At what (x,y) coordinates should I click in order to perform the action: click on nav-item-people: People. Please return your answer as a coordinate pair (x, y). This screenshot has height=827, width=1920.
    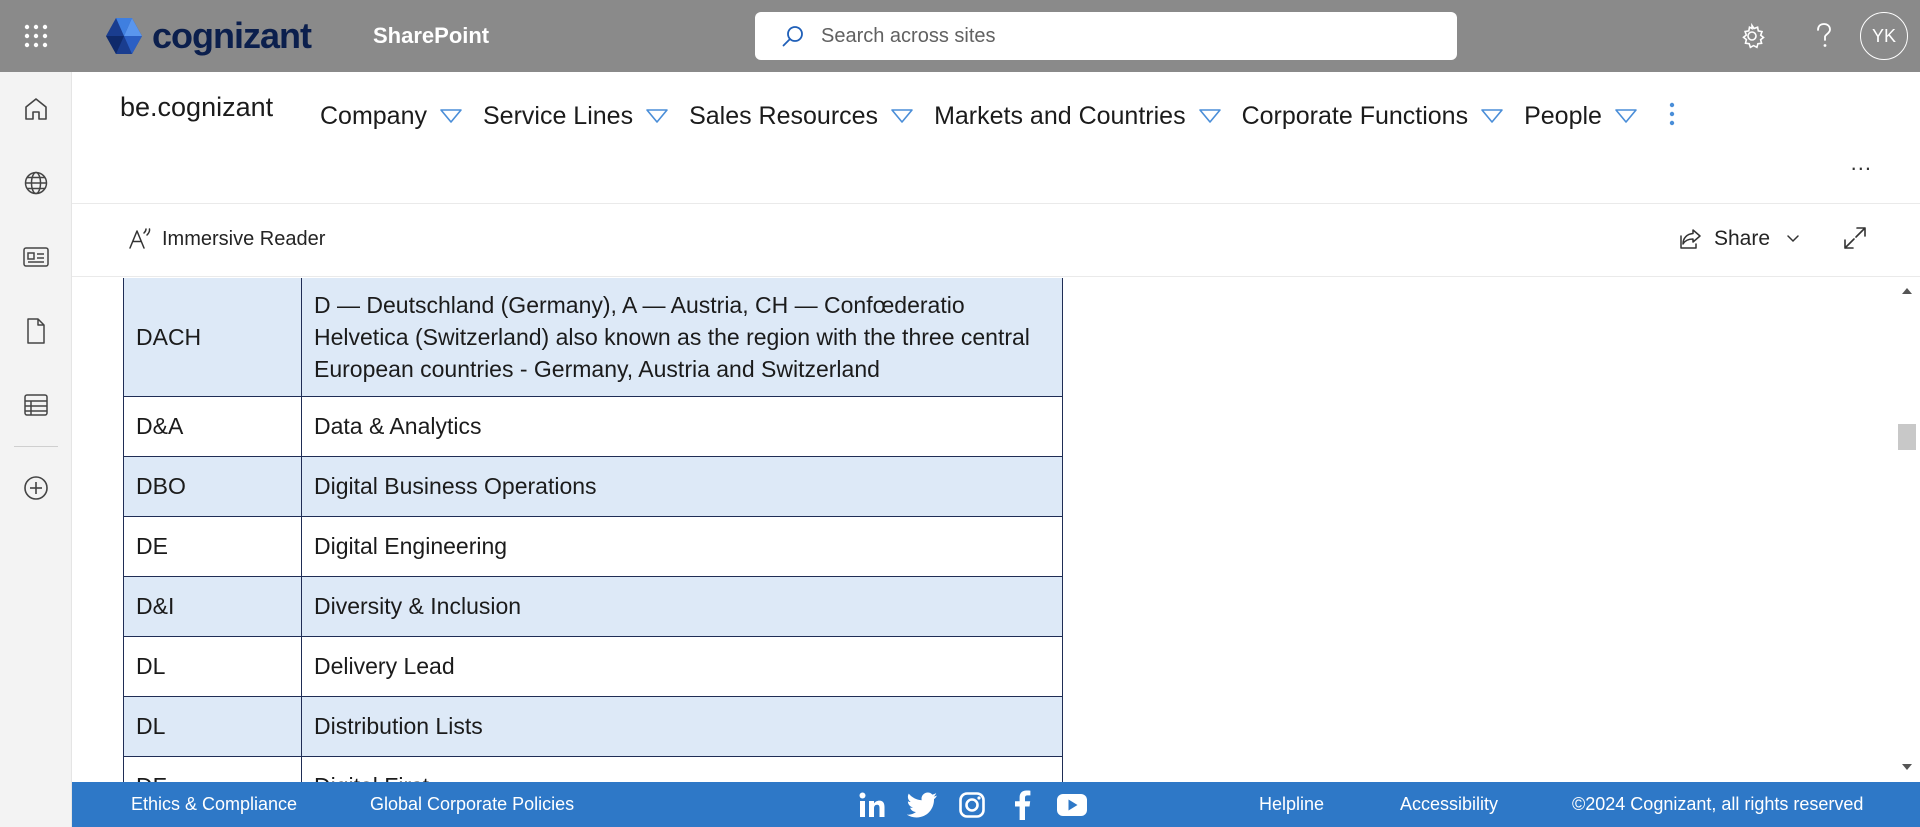
    Looking at the image, I should click on (1581, 116).